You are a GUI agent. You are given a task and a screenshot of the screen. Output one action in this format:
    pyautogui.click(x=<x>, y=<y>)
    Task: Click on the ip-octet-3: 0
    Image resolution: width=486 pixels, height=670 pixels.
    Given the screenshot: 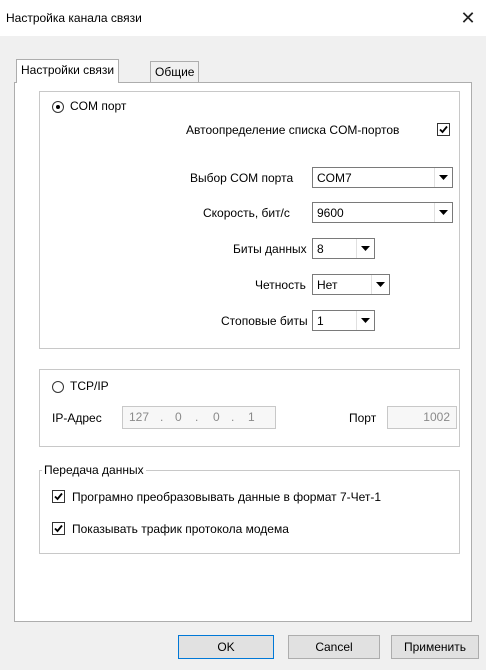 What is the action you would take?
    pyautogui.click(x=216, y=417)
    